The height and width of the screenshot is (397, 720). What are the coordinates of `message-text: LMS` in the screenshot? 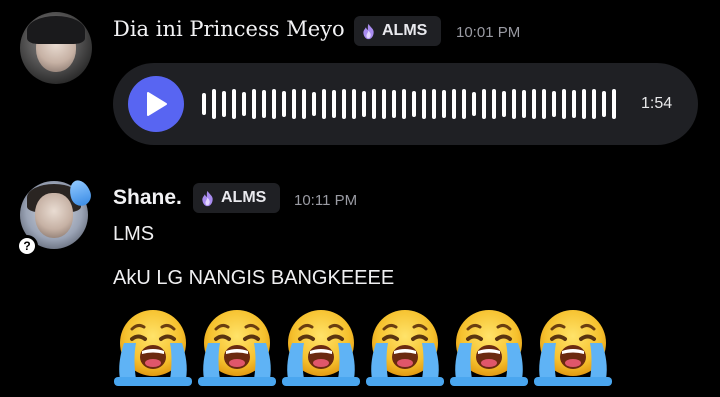 It's located at (134, 234).